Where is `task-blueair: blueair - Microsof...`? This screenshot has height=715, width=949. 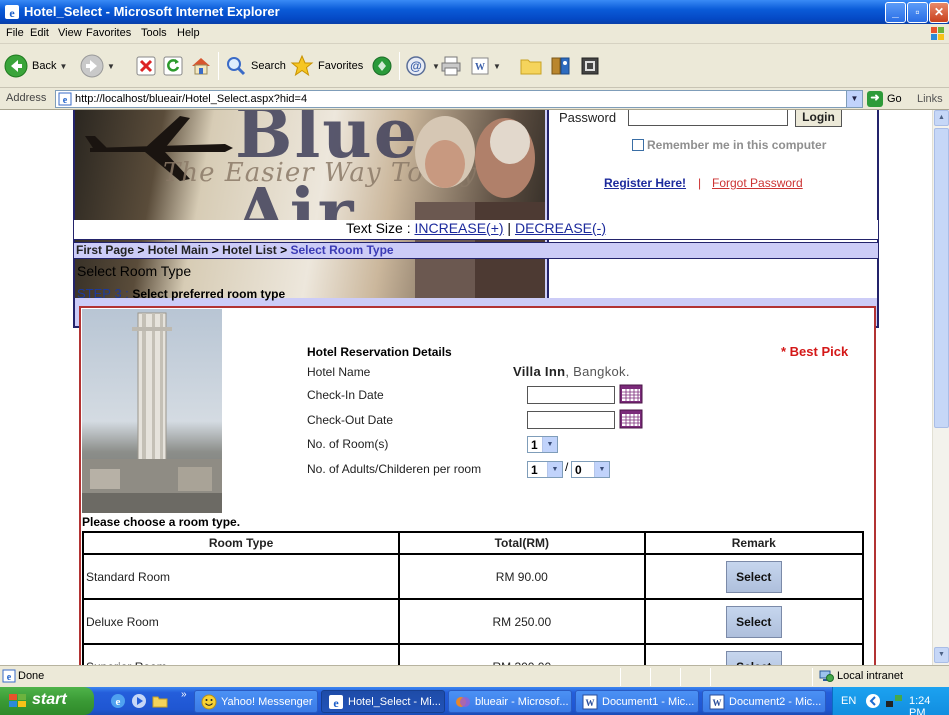
task-blueair: blueair - Microsof... is located at coordinates (510, 701).